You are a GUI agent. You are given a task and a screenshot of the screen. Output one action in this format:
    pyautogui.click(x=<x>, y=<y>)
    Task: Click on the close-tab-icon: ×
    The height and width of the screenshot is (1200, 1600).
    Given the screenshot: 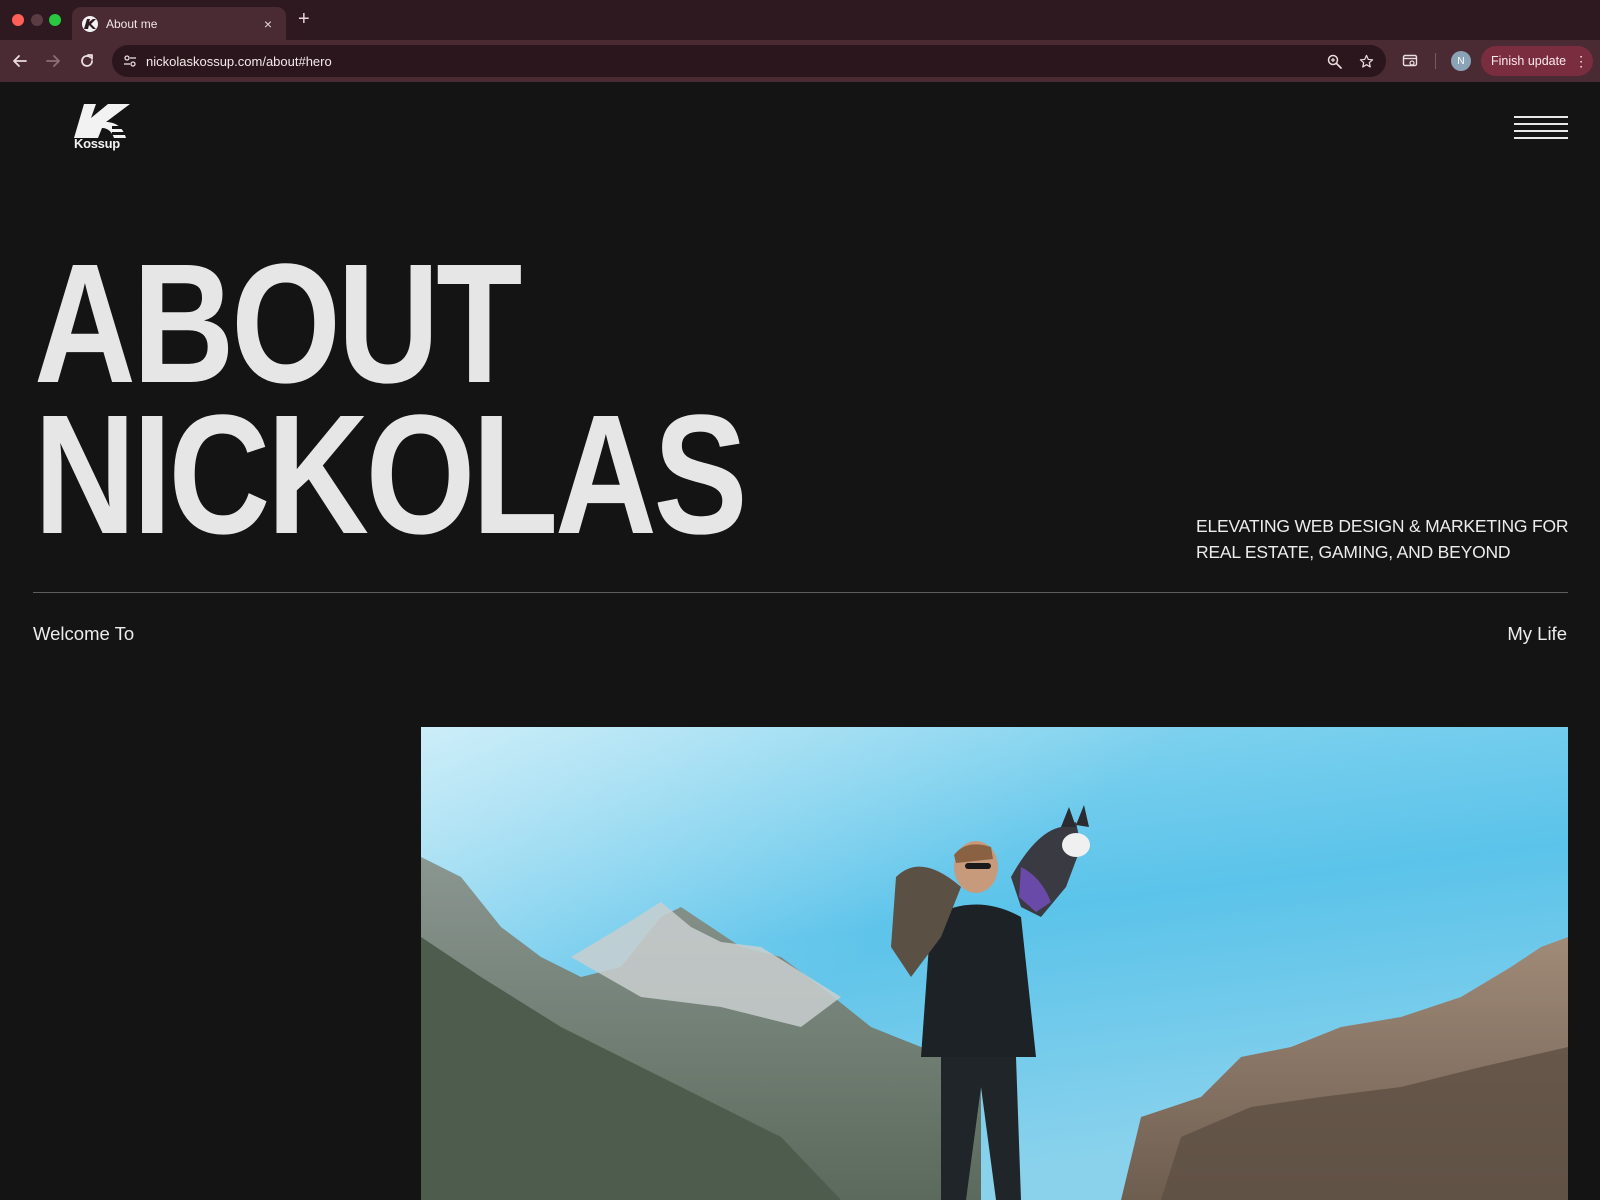 What is the action you would take?
    pyautogui.click(x=268, y=24)
    